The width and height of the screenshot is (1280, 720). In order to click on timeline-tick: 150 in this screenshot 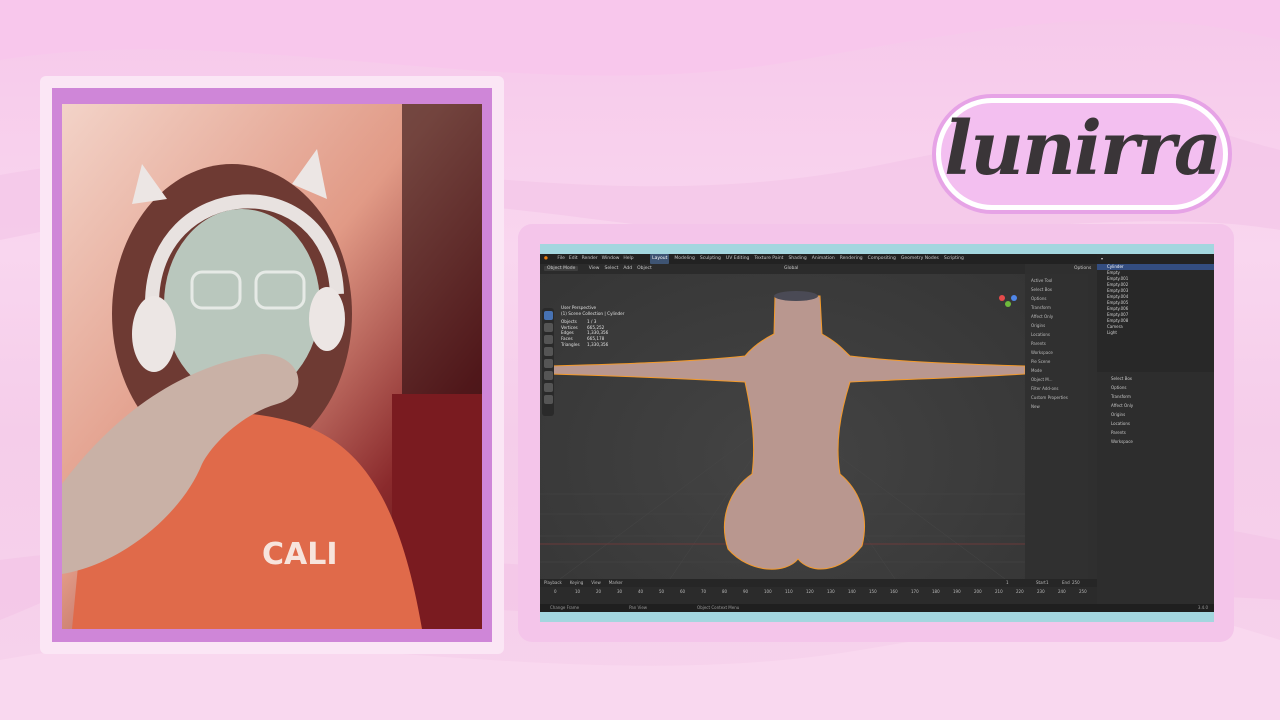, I will do `click(873, 591)`.